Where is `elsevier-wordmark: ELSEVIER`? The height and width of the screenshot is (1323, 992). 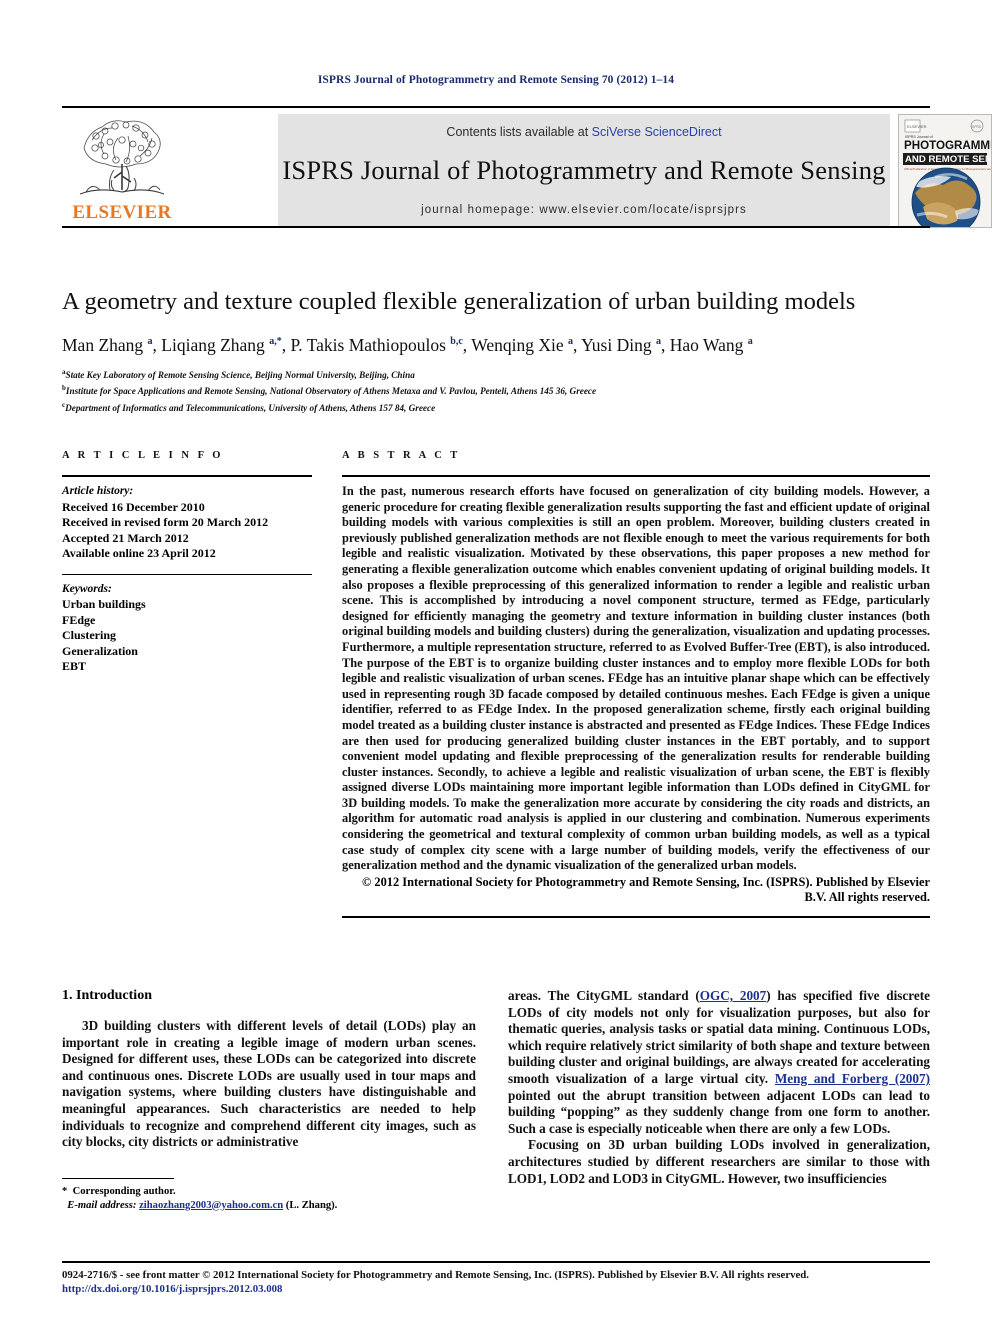 elsevier-wordmark: ELSEVIER is located at coordinates (122, 212).